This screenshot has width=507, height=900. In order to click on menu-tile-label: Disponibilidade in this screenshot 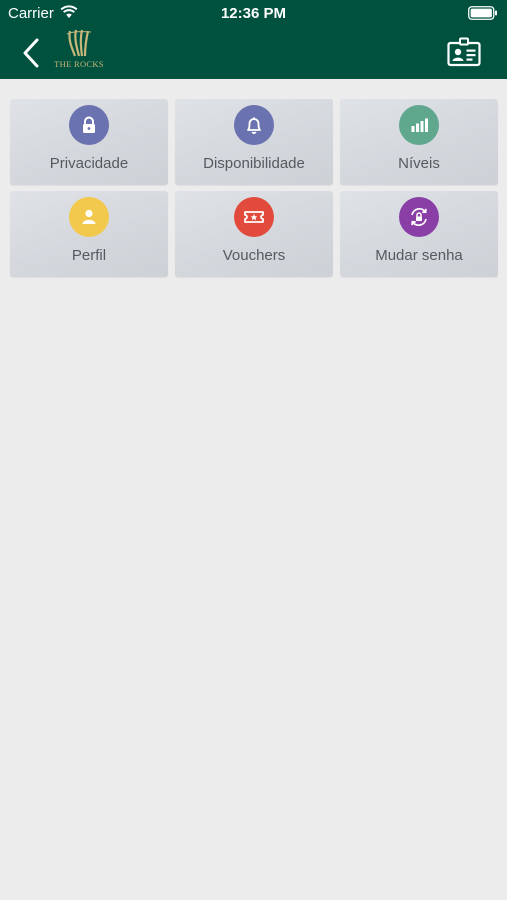, I will do `click(254, 163)`.